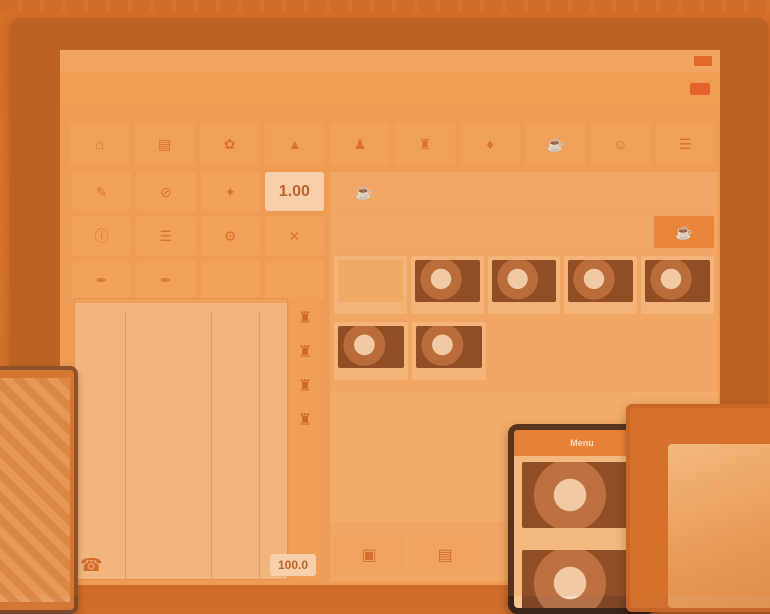 This screenshot has height=614, width=770. I want to click on category-button-home: ☕, so click(364, 192).